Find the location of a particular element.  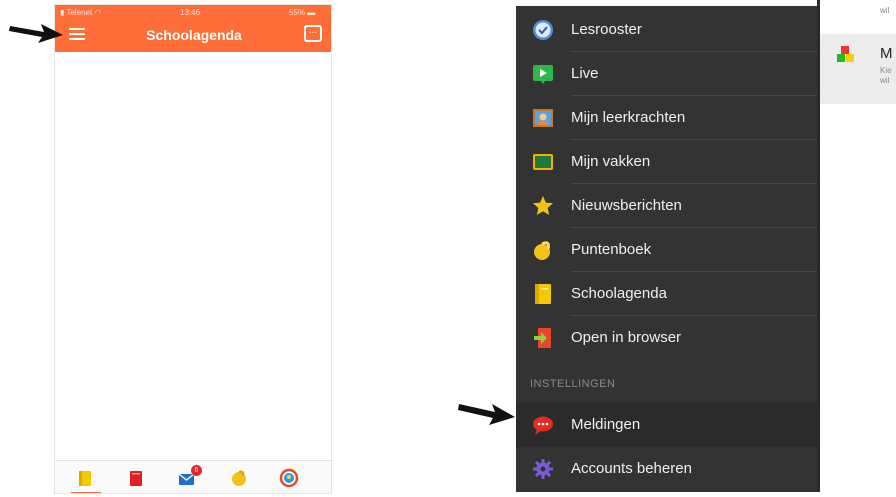

blackboard-icon is located at coordinates (543, 162).